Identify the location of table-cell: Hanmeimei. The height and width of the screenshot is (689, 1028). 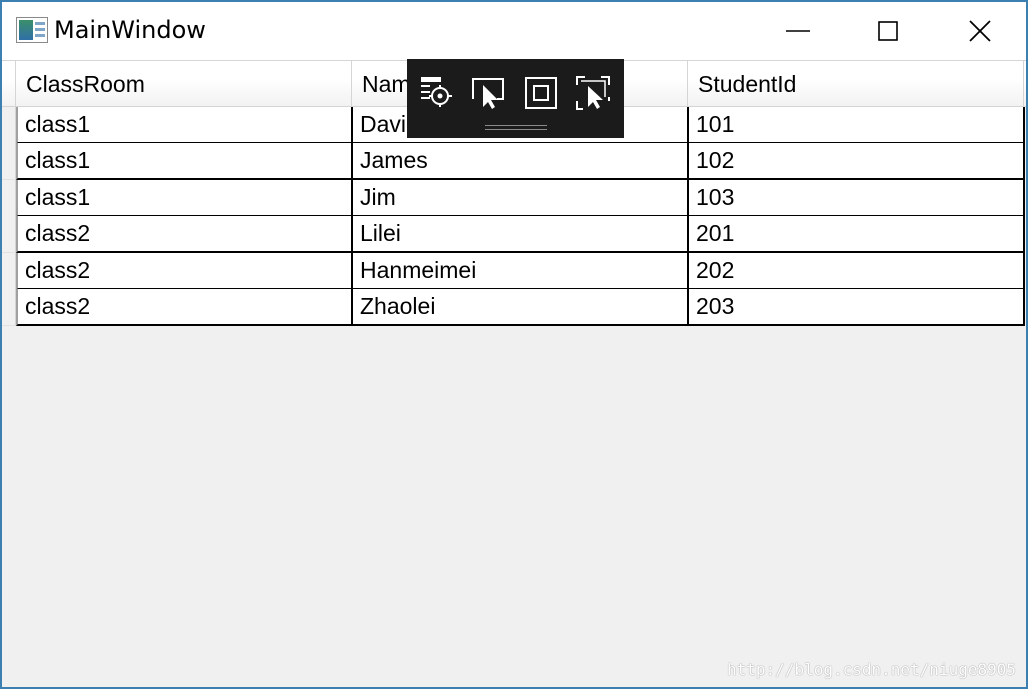
(521, 271).